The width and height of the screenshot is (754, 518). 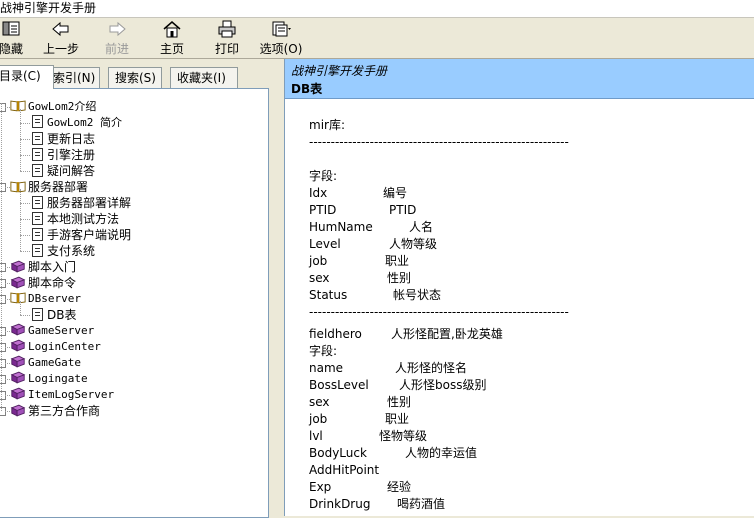 What do you see at coordinates (64, 411) in the screenshot?
I see `tree-item-label: 第三方合作商` at bounding box center [64, 411].